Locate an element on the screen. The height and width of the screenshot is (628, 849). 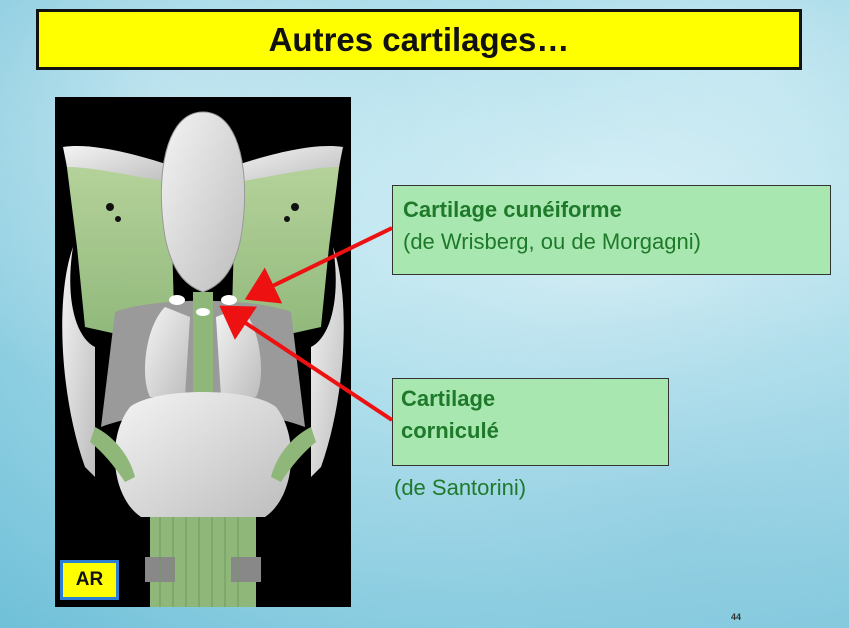
corniculate-arrow is located at coordinates (306, 363).